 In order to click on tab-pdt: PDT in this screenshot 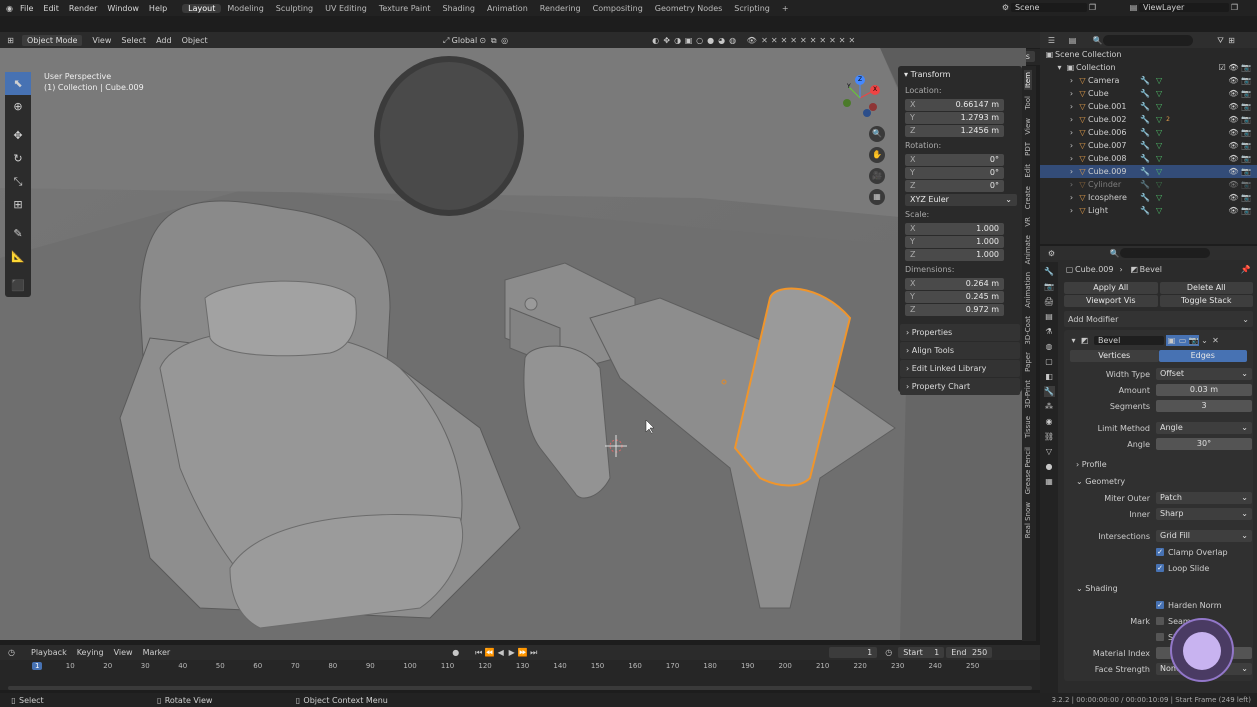, I will do `click(1028, 149)`.